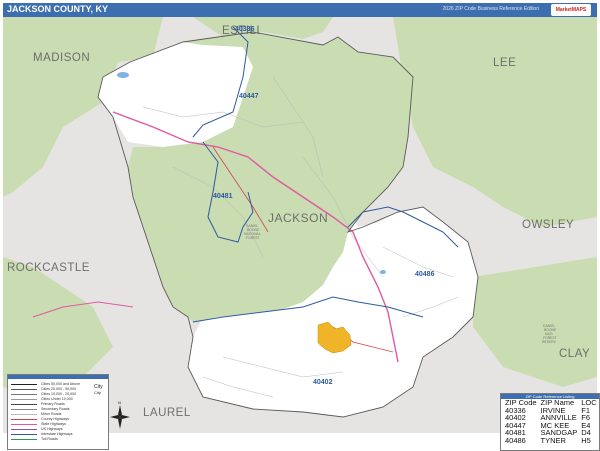 This screenshot has width=600, height=451. Describe the element at coordinates (490, 9) in the screenshot. I see `edition-label: 2026 ZIP Code Business Reference Edition` at that location.